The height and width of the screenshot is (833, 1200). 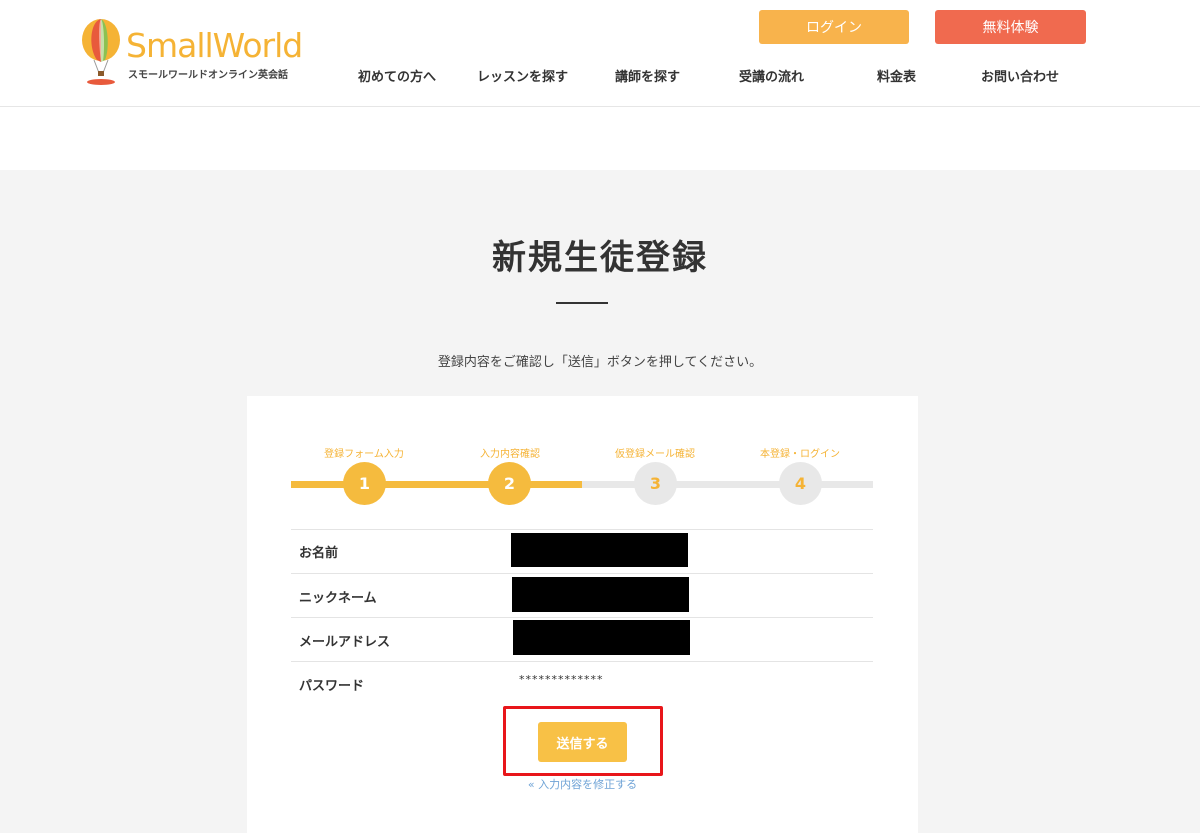 I want to click on step-label-4: 本登録・ログイン, so click(x=800, y=454).